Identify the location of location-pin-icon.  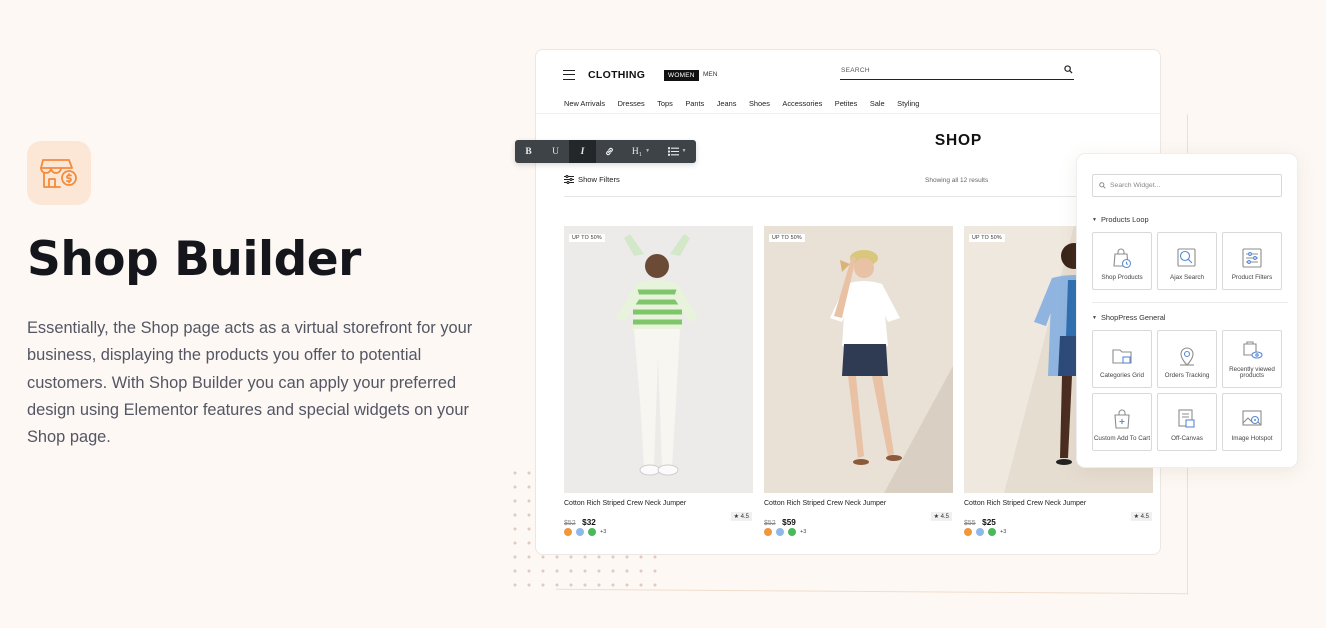
(1187, 357).